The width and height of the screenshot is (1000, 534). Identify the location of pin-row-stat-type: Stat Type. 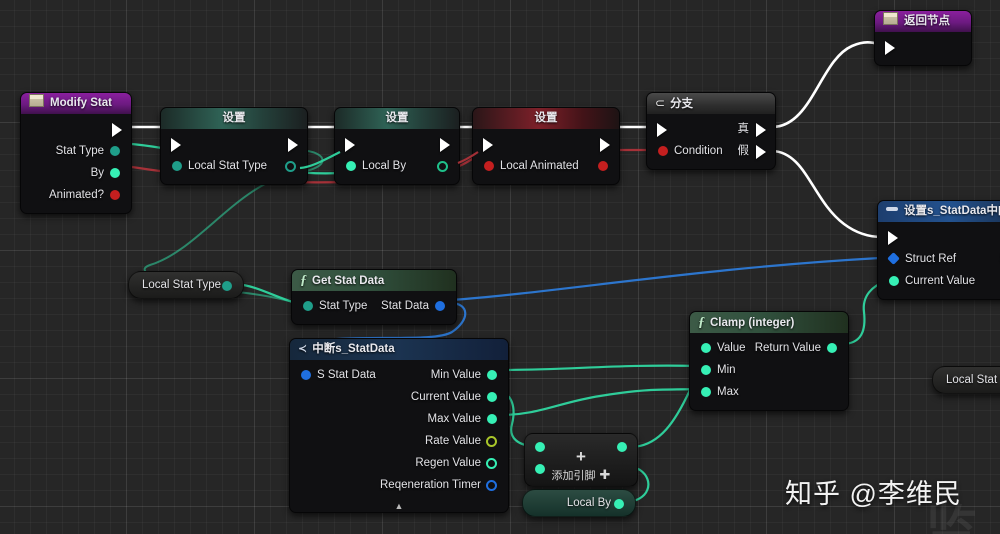
(76, 151).